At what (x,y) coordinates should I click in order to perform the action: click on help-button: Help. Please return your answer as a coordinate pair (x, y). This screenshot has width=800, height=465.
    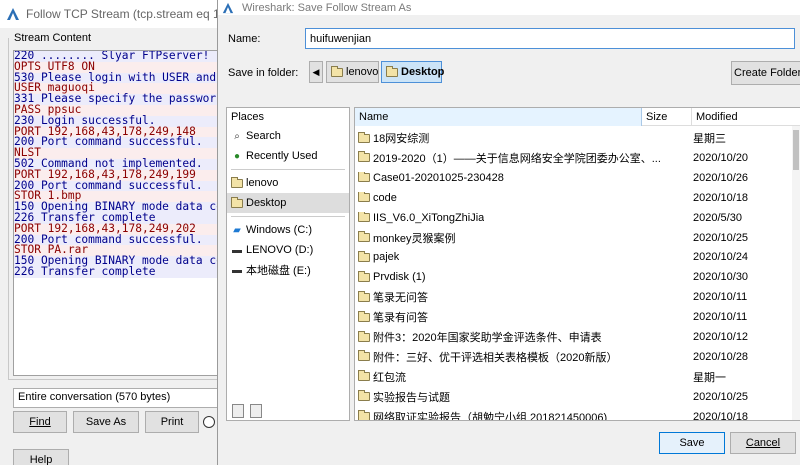
    Looking at the image, I should click on (41, 457).